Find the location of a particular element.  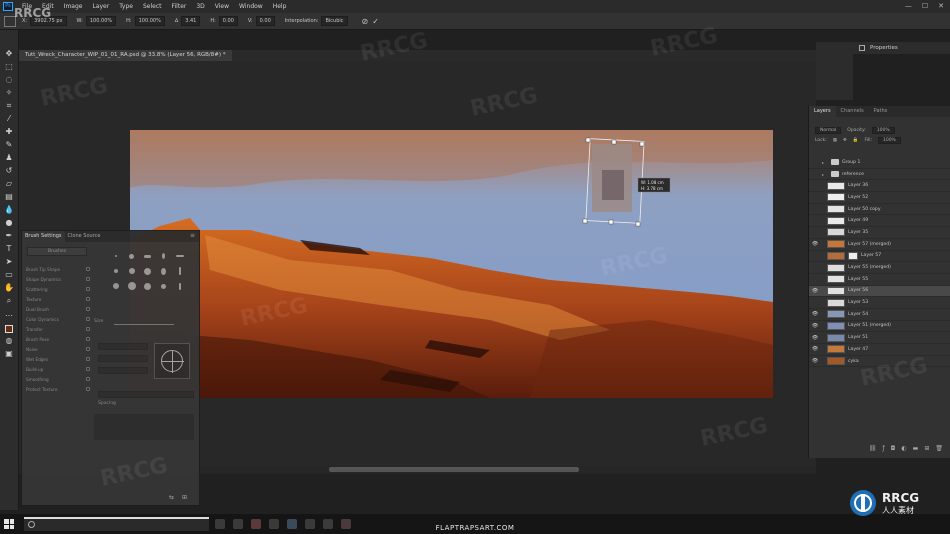

h-skew-field: H: 0.00 is located at coordinates (224, 21).